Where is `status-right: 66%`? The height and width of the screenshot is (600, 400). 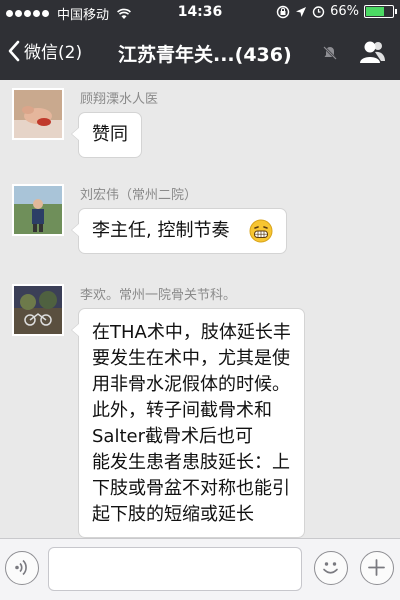 status-right: 66% is located at coordinates (336, 11).